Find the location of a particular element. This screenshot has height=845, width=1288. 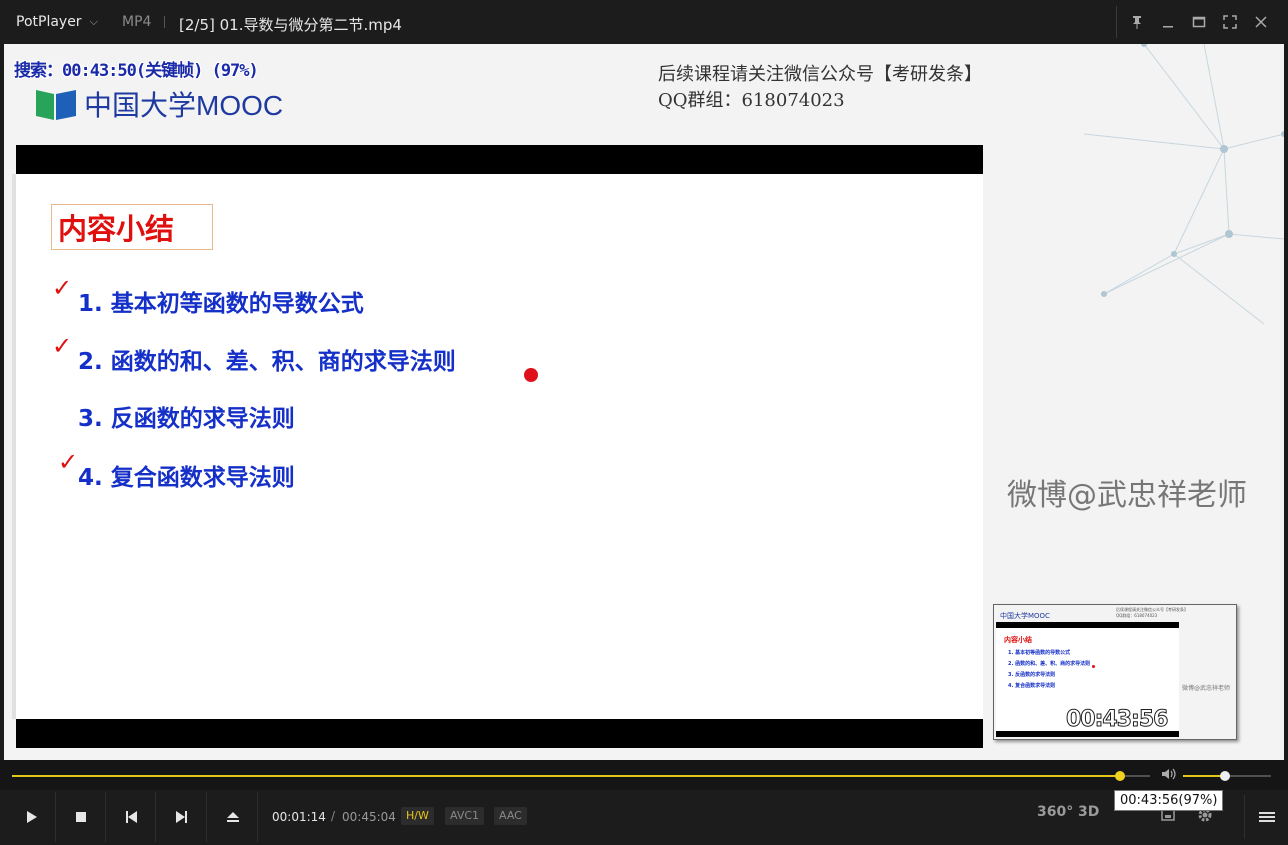

hardware-decode-tag: H/W is located at coordinates (417, 816).